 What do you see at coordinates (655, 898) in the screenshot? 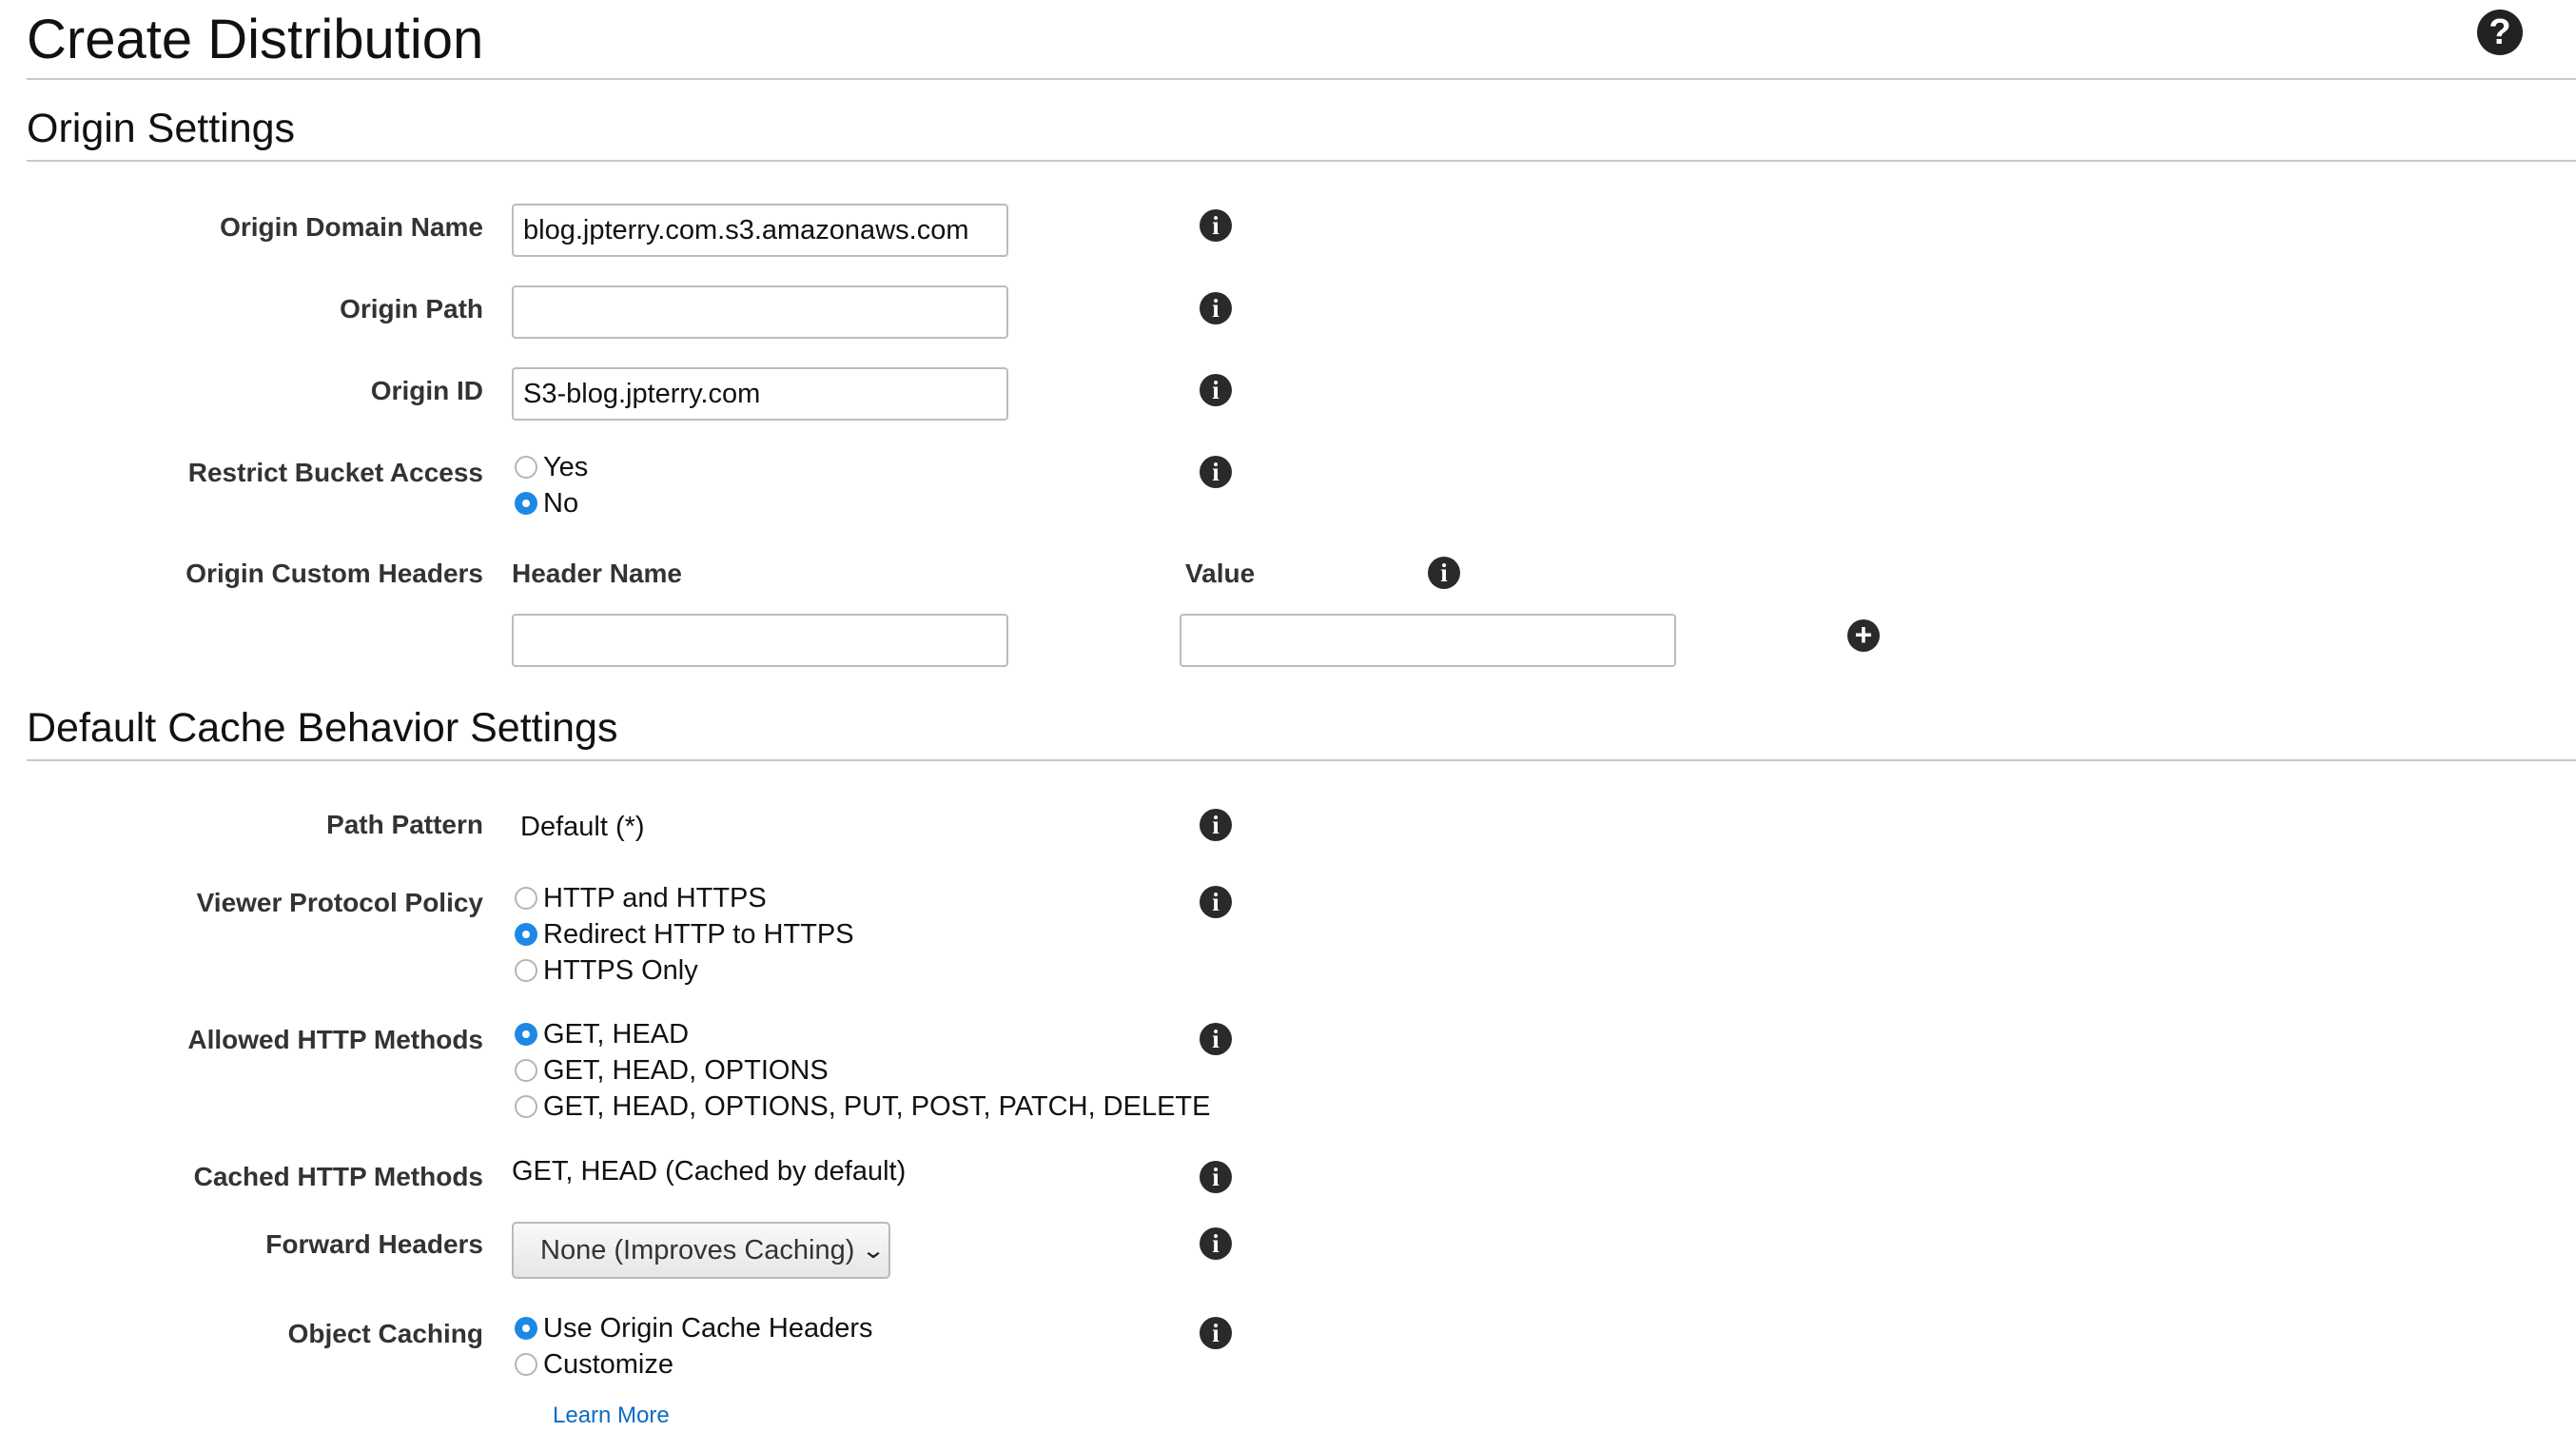
I see `radio-label: HTTP and HTTPS` at bounding box center [655, 898].